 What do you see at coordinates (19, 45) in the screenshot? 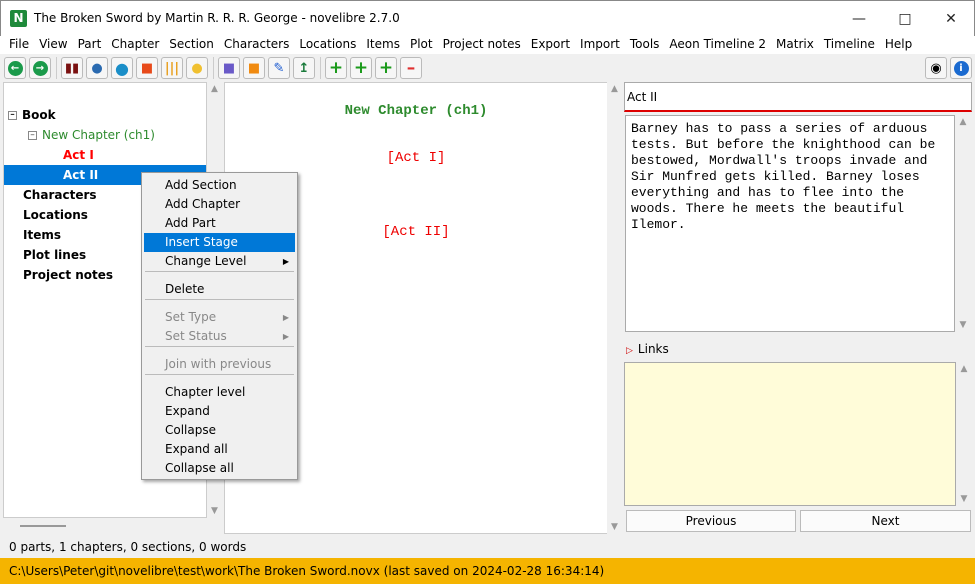
I see `menu-file: File` at bounding box center [19, 45].